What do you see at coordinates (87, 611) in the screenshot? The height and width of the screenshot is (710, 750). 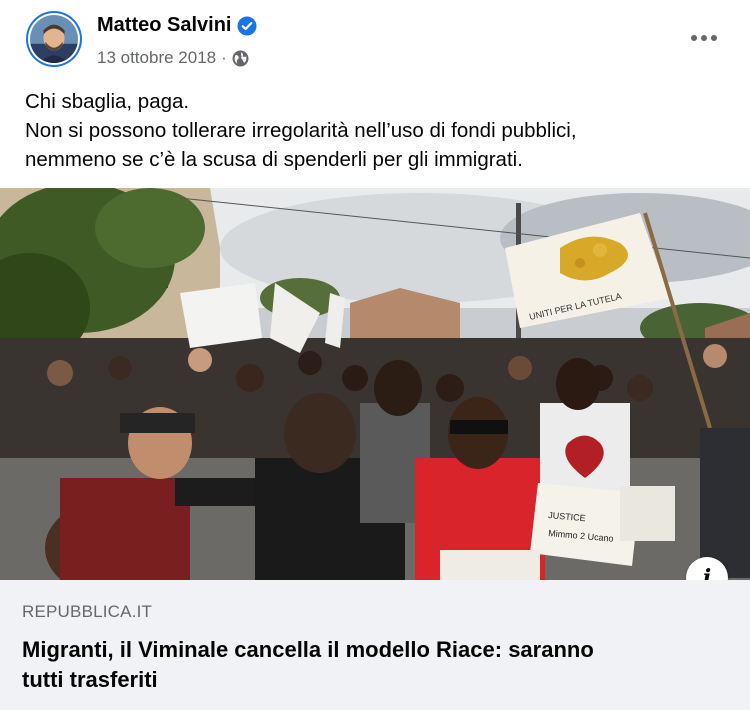 I see `link-domain: REPUBBLICA.IT` at bounding box center [87, 611].